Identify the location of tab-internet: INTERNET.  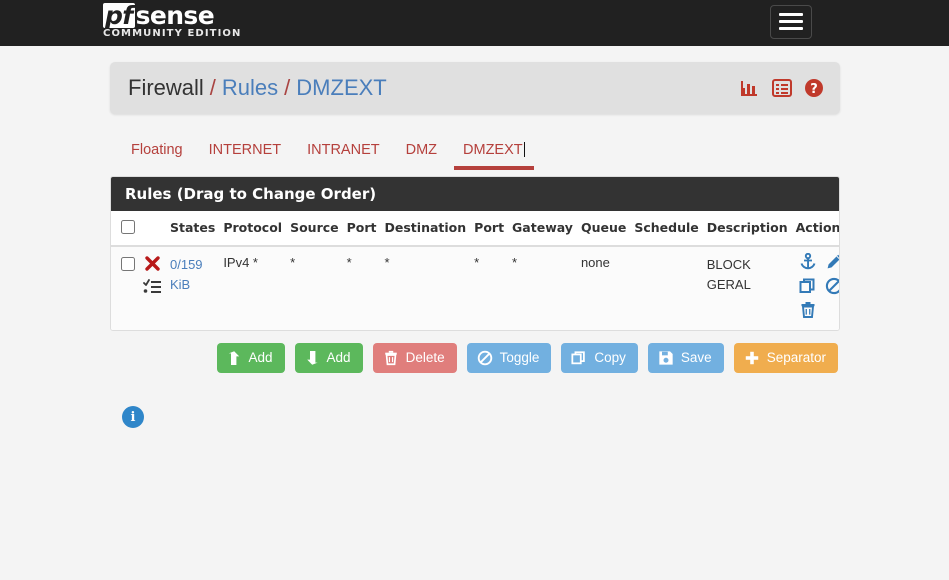
(245, 156).